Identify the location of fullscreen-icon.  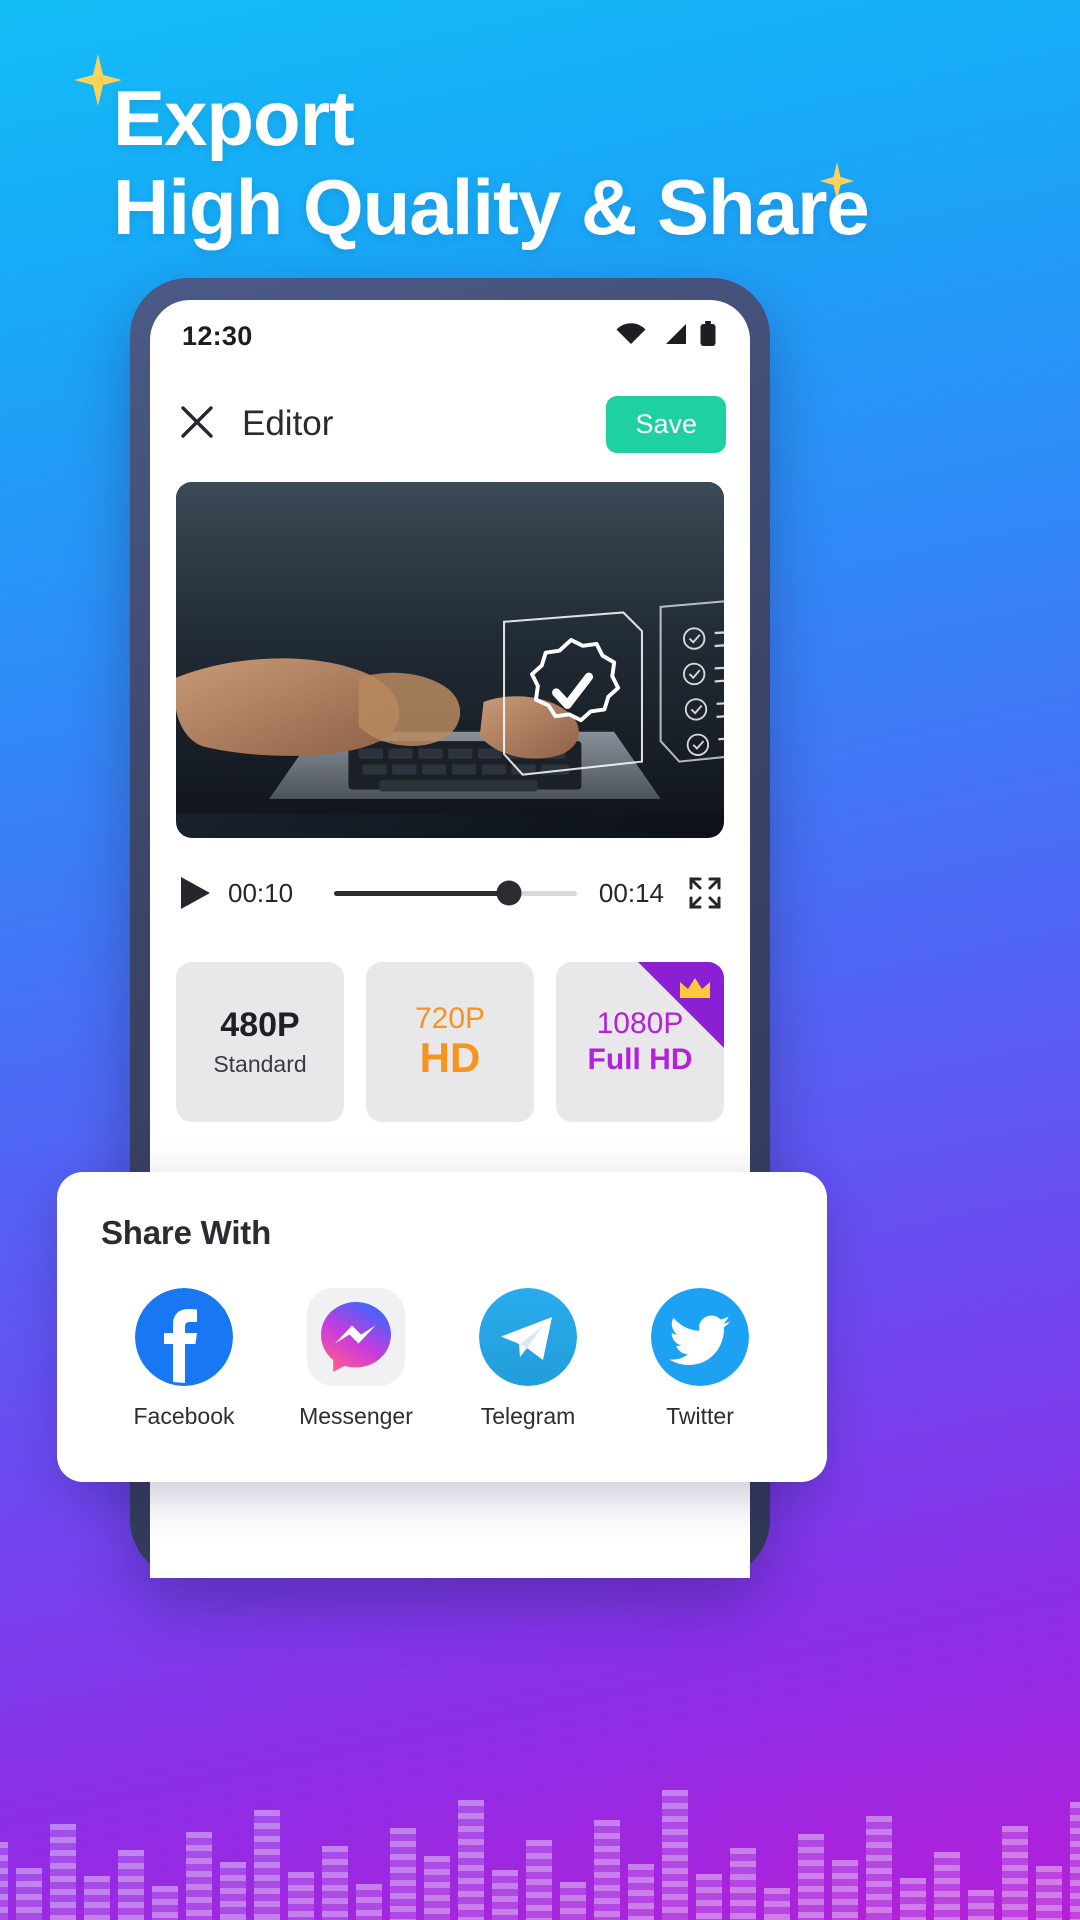
(705, 893).